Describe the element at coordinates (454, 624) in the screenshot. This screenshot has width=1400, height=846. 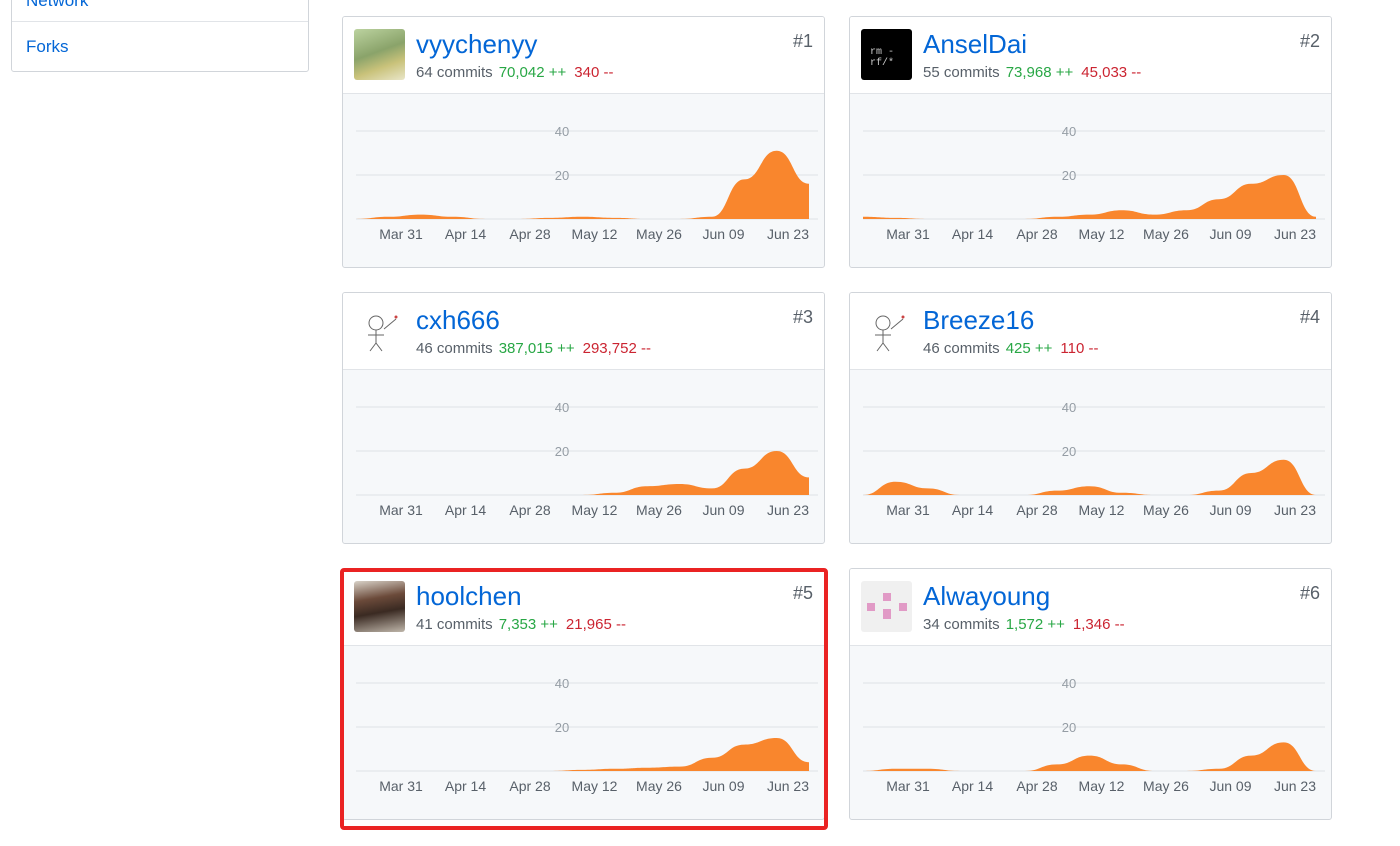
I see `commit-count: 41 commits` at that location.